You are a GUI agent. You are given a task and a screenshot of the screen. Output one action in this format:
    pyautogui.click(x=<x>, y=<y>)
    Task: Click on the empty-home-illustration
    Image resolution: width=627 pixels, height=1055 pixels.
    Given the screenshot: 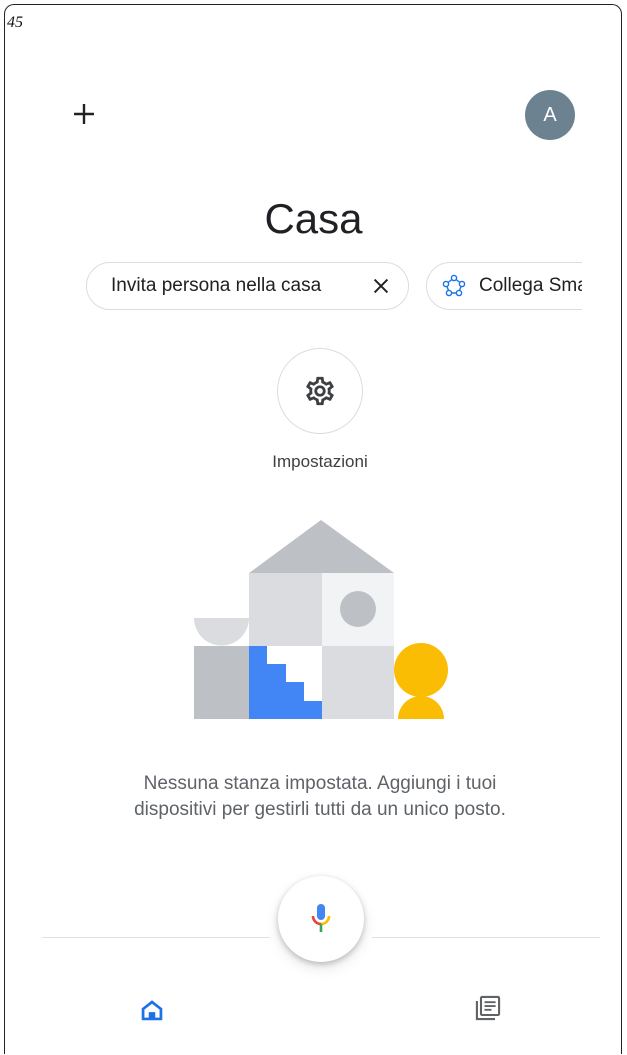 What is the action you would take?
    pyautogui.click(x=321, y=619)
    